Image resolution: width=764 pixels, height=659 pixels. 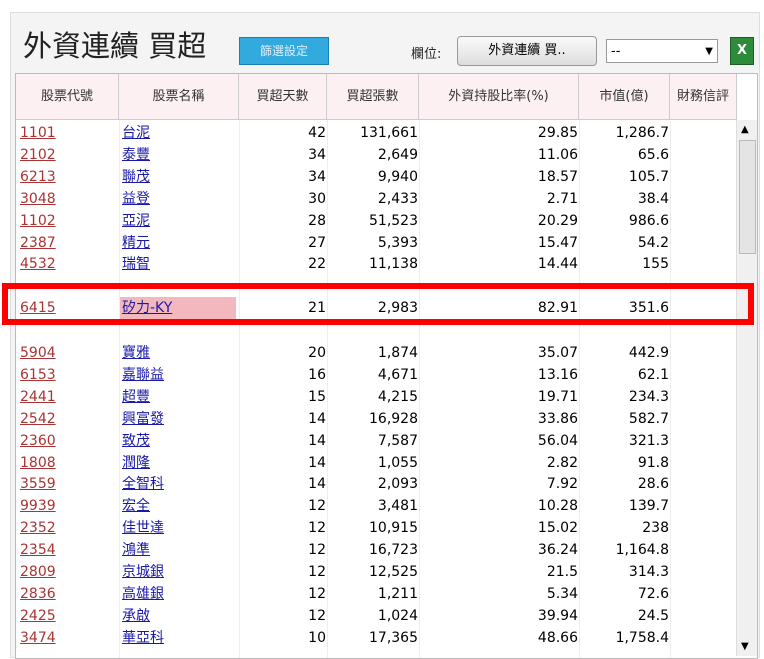 What do you see at coordinates (653, 484) in the screenshot?
I see `market-cap: 28.6` at bounding box center [653, 484].